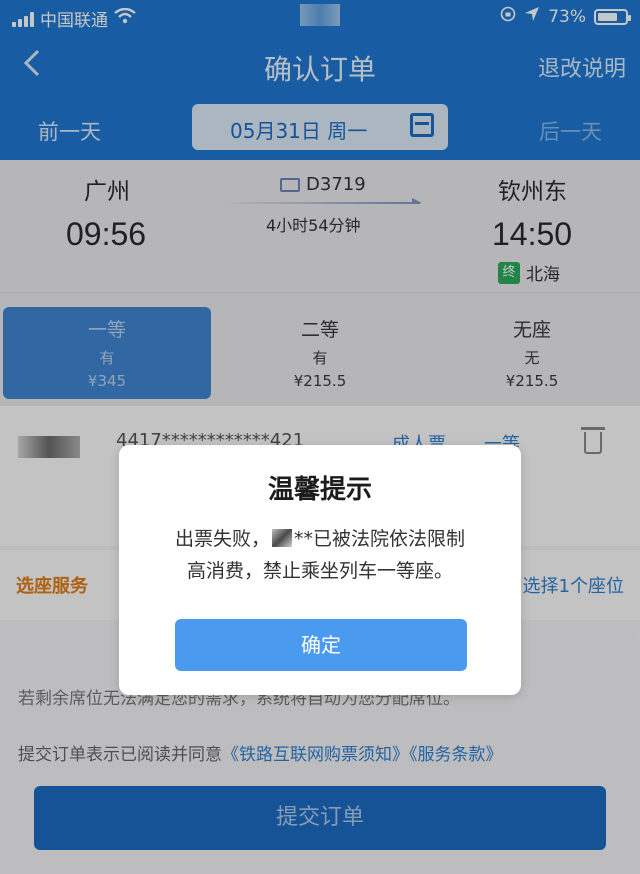  Describe the element at coordinates (319, 490) in the screenshot. I see `dialog-title: 温馨提示` at that location.